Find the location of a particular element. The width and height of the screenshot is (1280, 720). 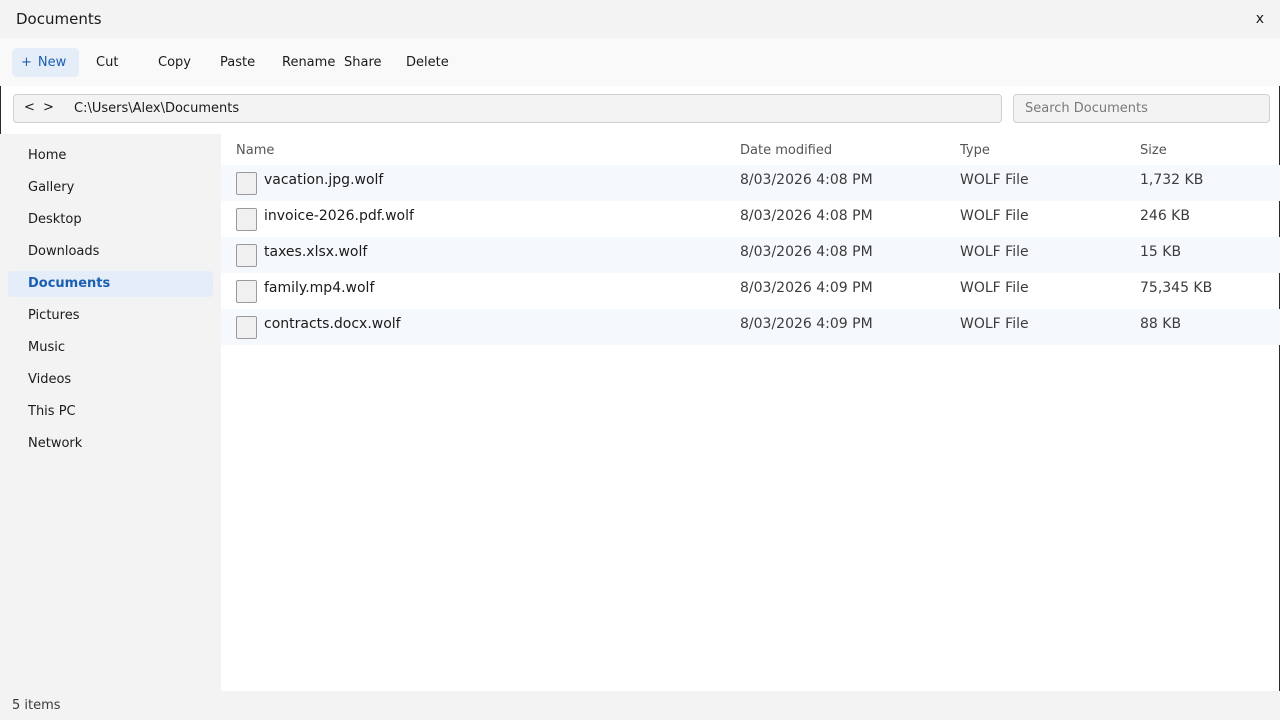

address-path: C:\Users\Alex\Documents is located at coordinates (156, 108).